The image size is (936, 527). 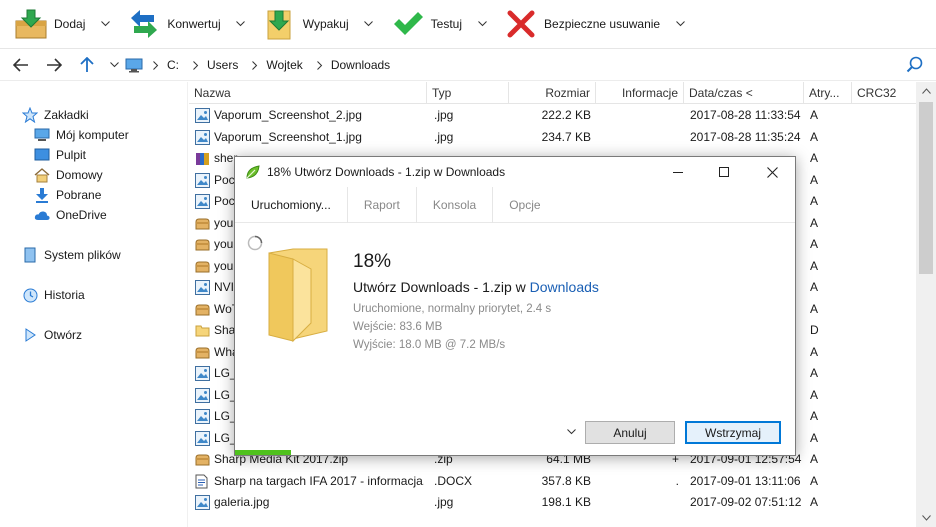 I want to click on sidebar-item-label: Otwórz, so click(x=63, y=335).